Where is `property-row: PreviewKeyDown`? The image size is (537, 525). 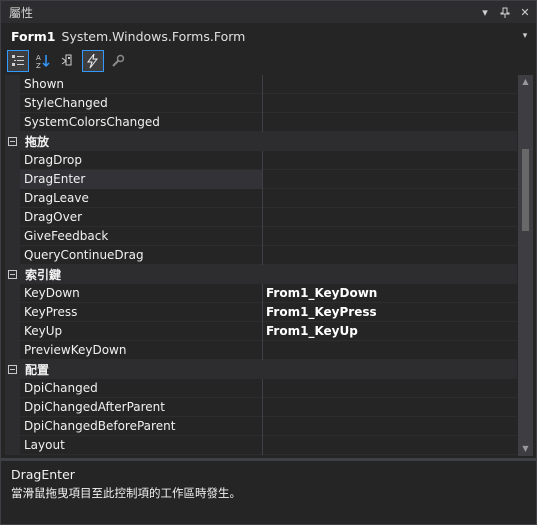 property-row: PreviewKeyDown is located at coordinates (261, 350).